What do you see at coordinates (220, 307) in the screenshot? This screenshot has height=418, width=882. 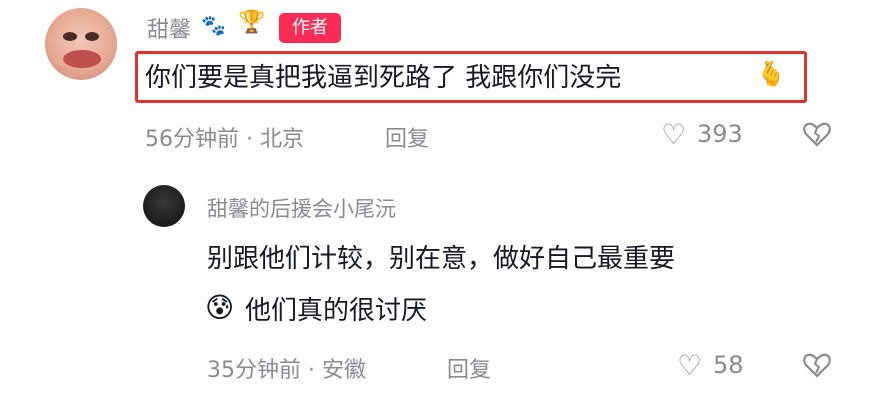 I see `cry-emoji-icon: 😰` at bounding box center [220, 307].